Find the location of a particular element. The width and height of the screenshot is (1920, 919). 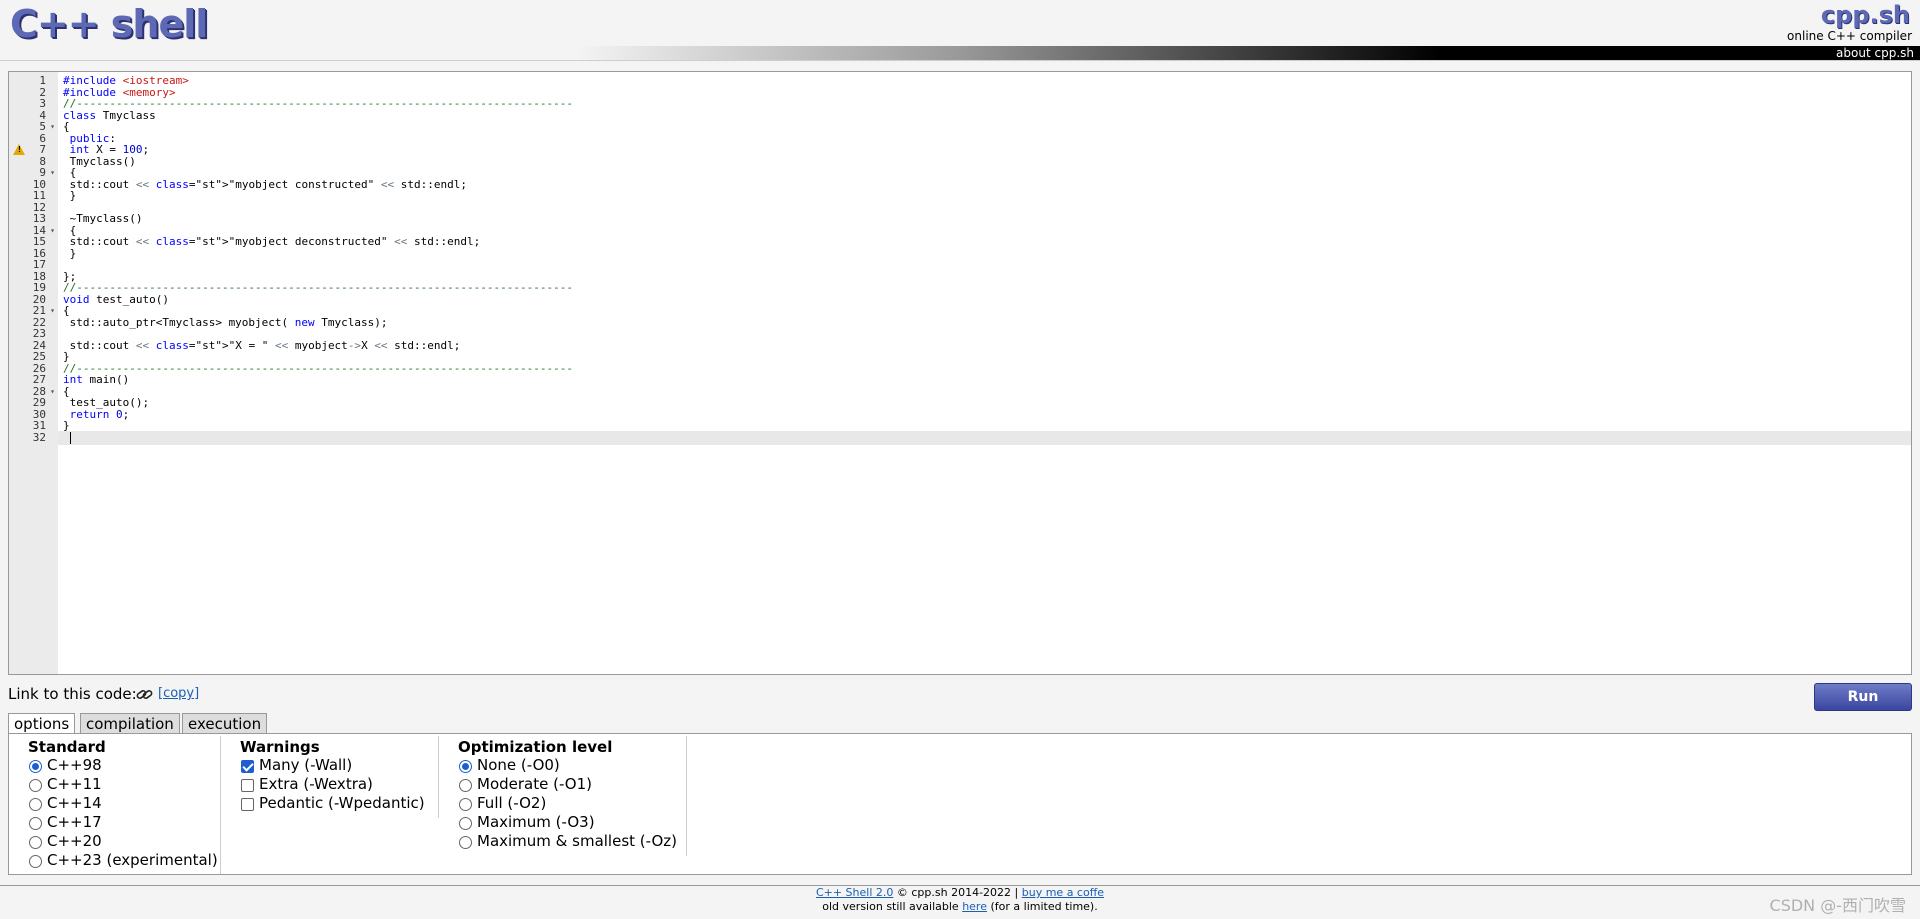

standard-option: C++11 is located at coordinates (123, 784).